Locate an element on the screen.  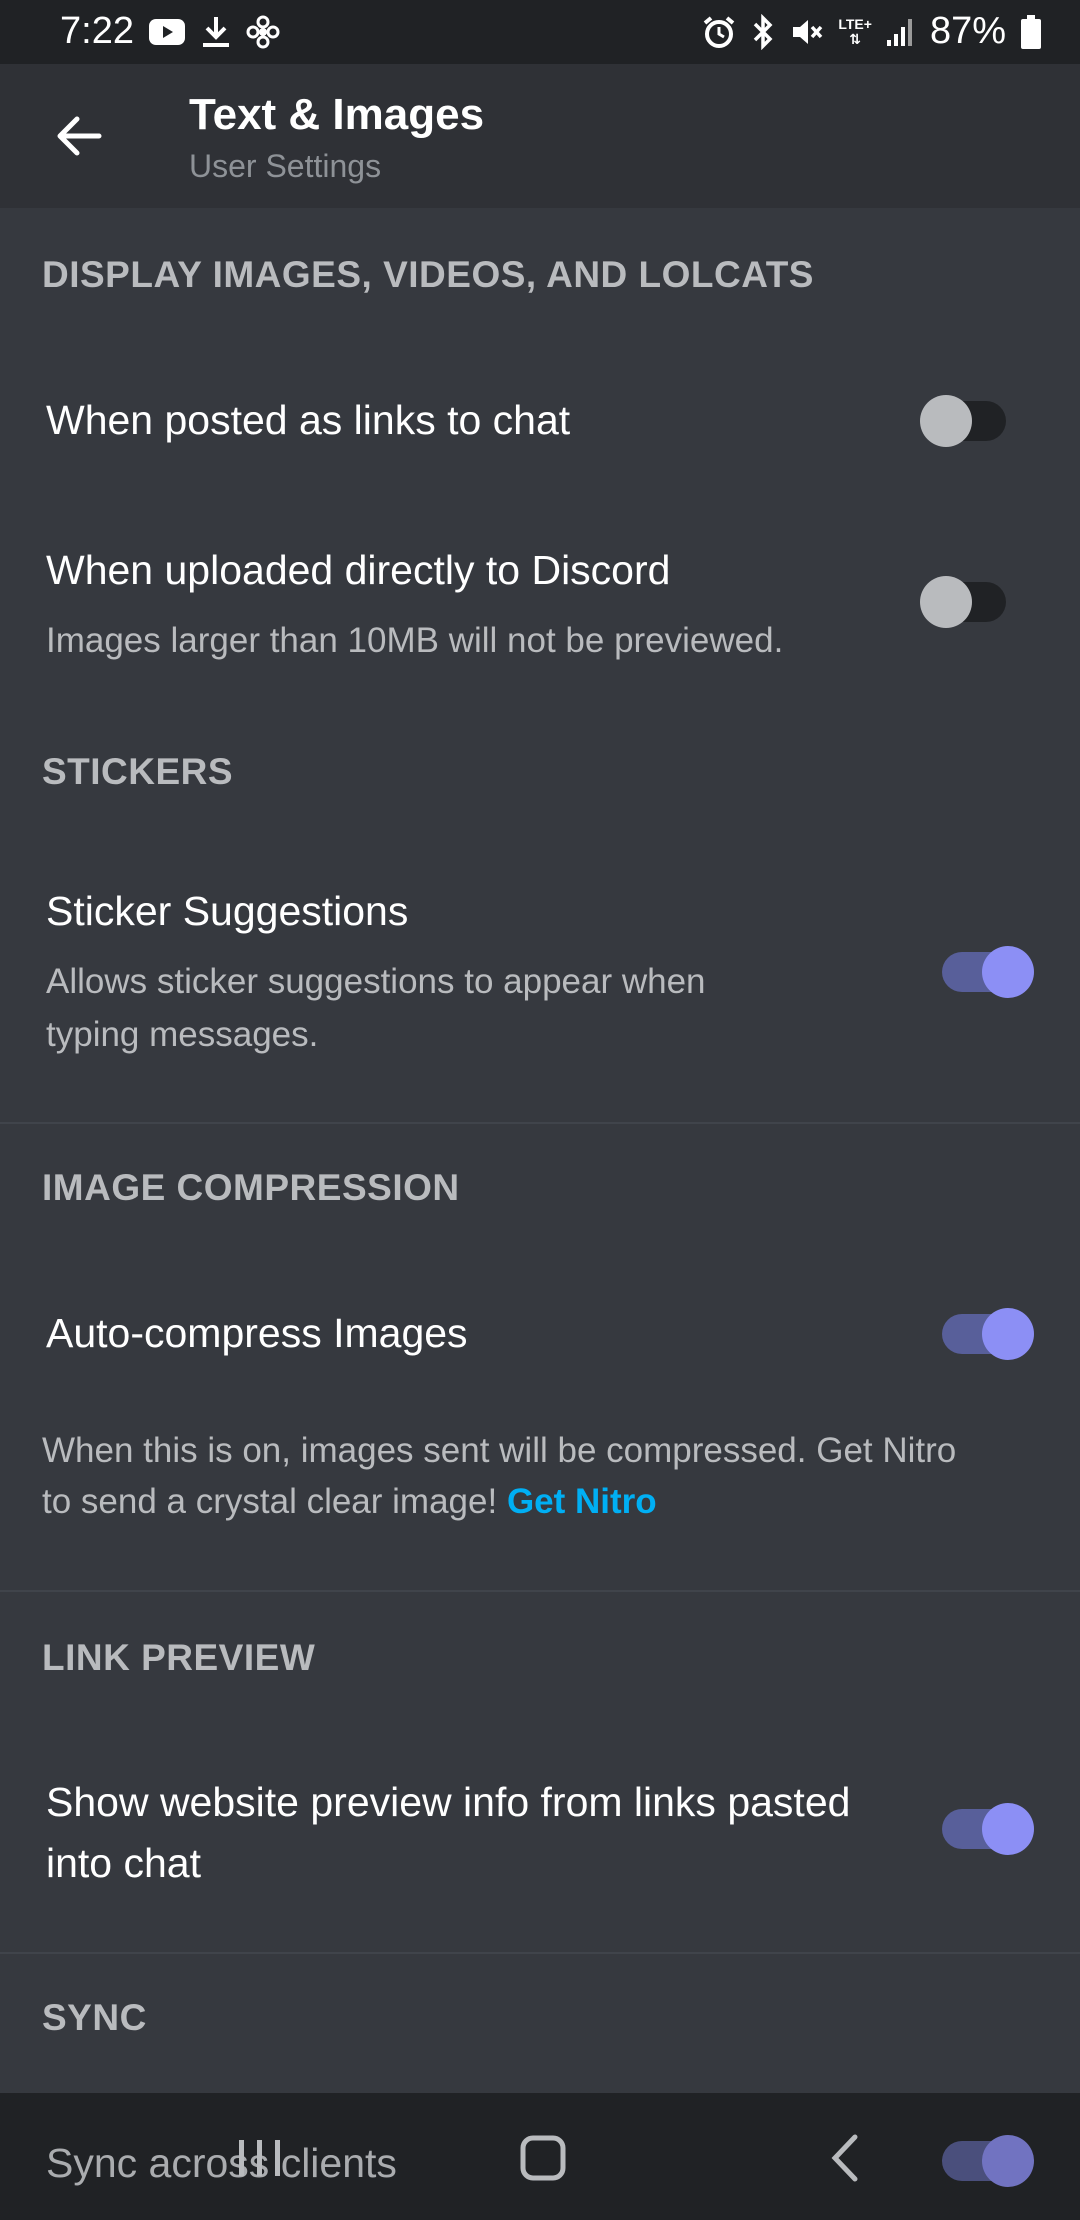
auto-compress-toggle is located at coordinates (988, 1334).